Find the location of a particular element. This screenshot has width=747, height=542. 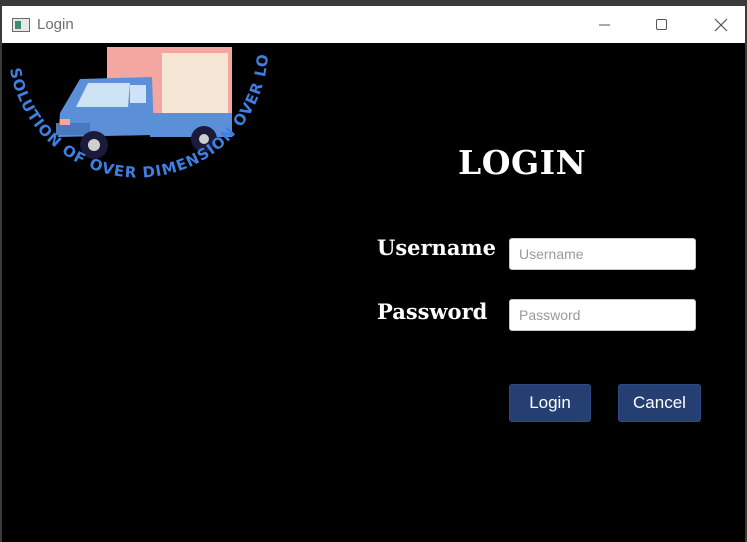

cancel-button: Cancel is located at coordinates (659, 403).